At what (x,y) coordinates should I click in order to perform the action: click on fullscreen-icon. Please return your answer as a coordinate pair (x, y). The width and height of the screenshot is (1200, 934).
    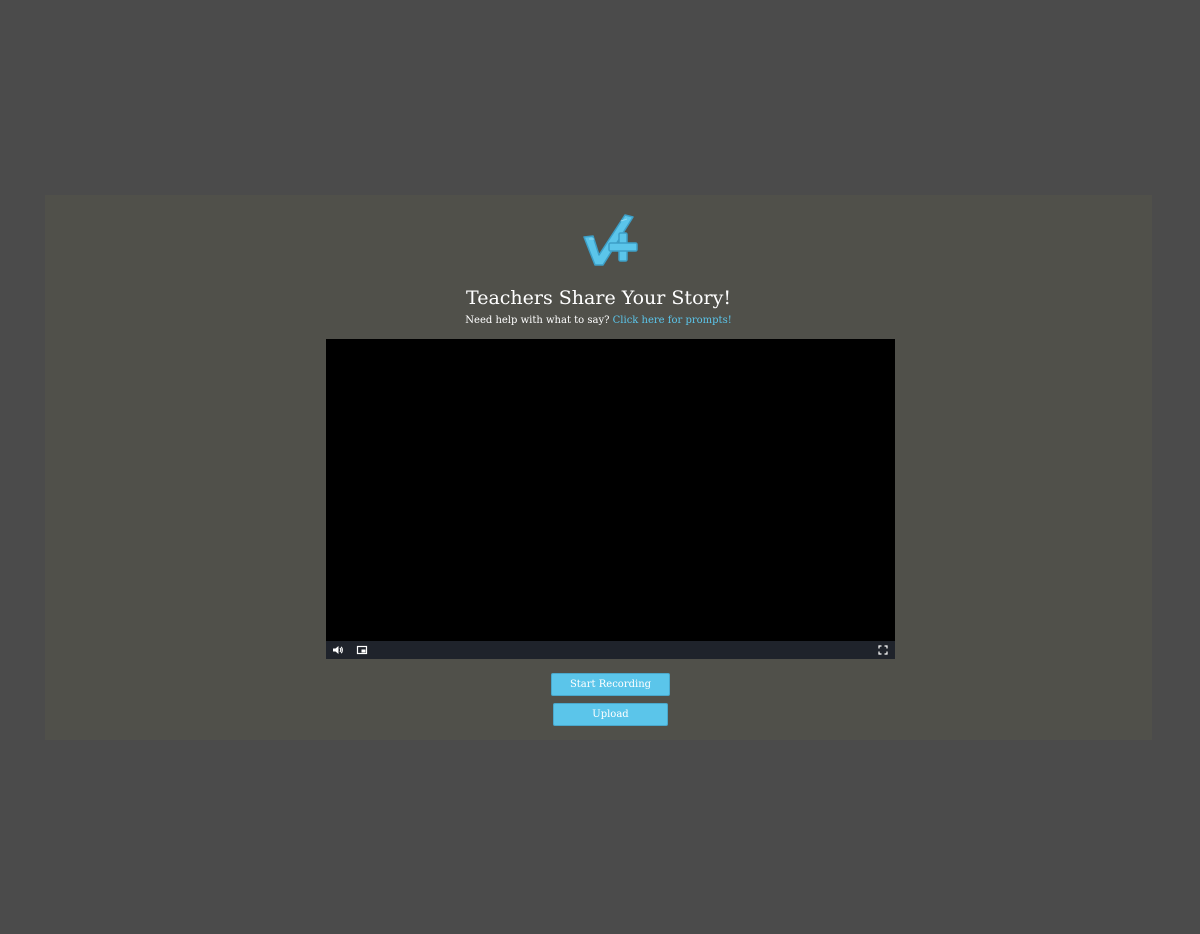
    Looking at the image, I should click on (883, 650).